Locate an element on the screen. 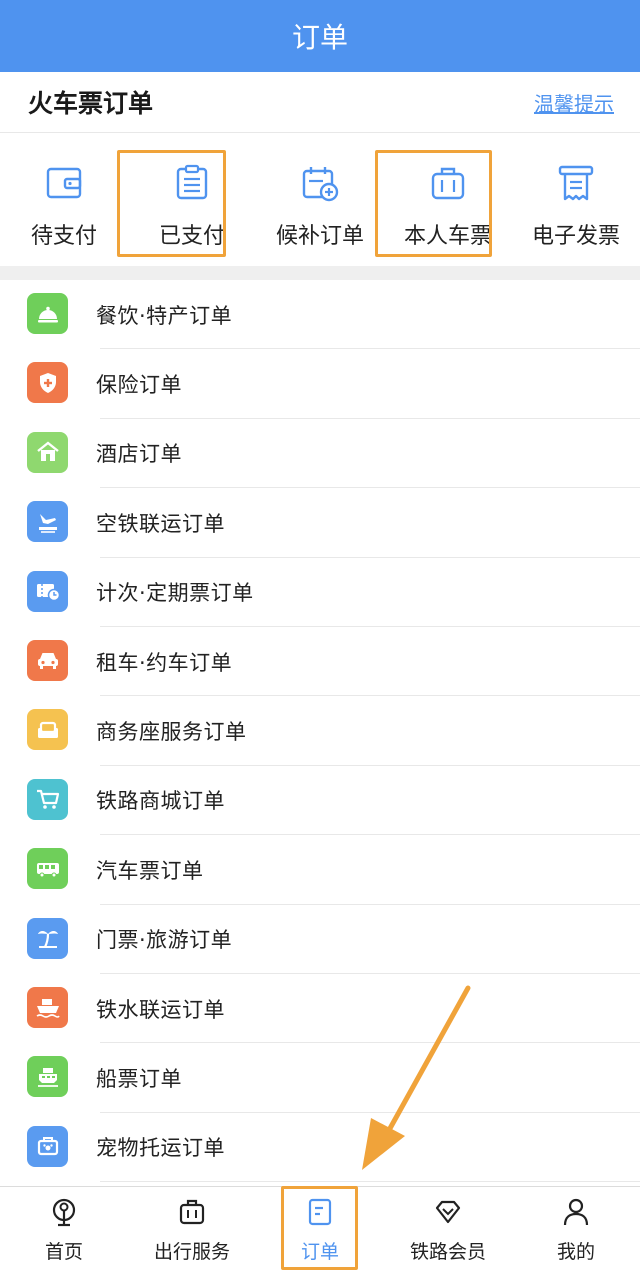  calendar-add-icon is located at coordinates (320, 185).